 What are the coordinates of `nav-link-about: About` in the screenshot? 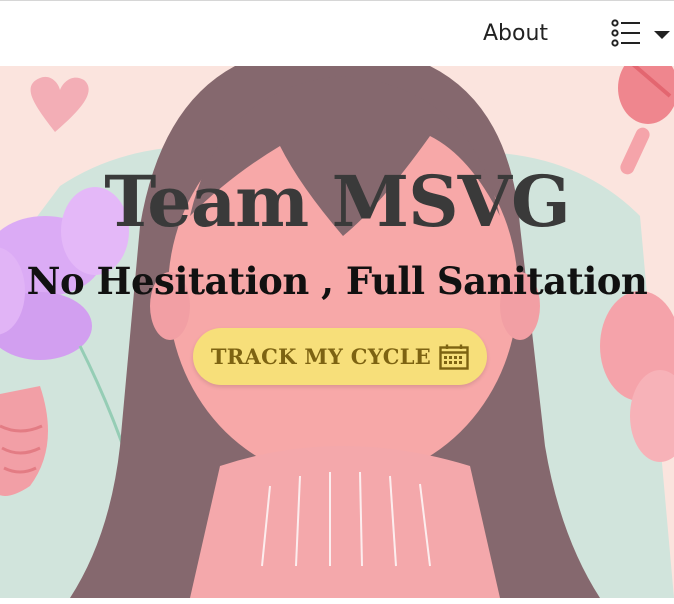 It's located at (515, 33).